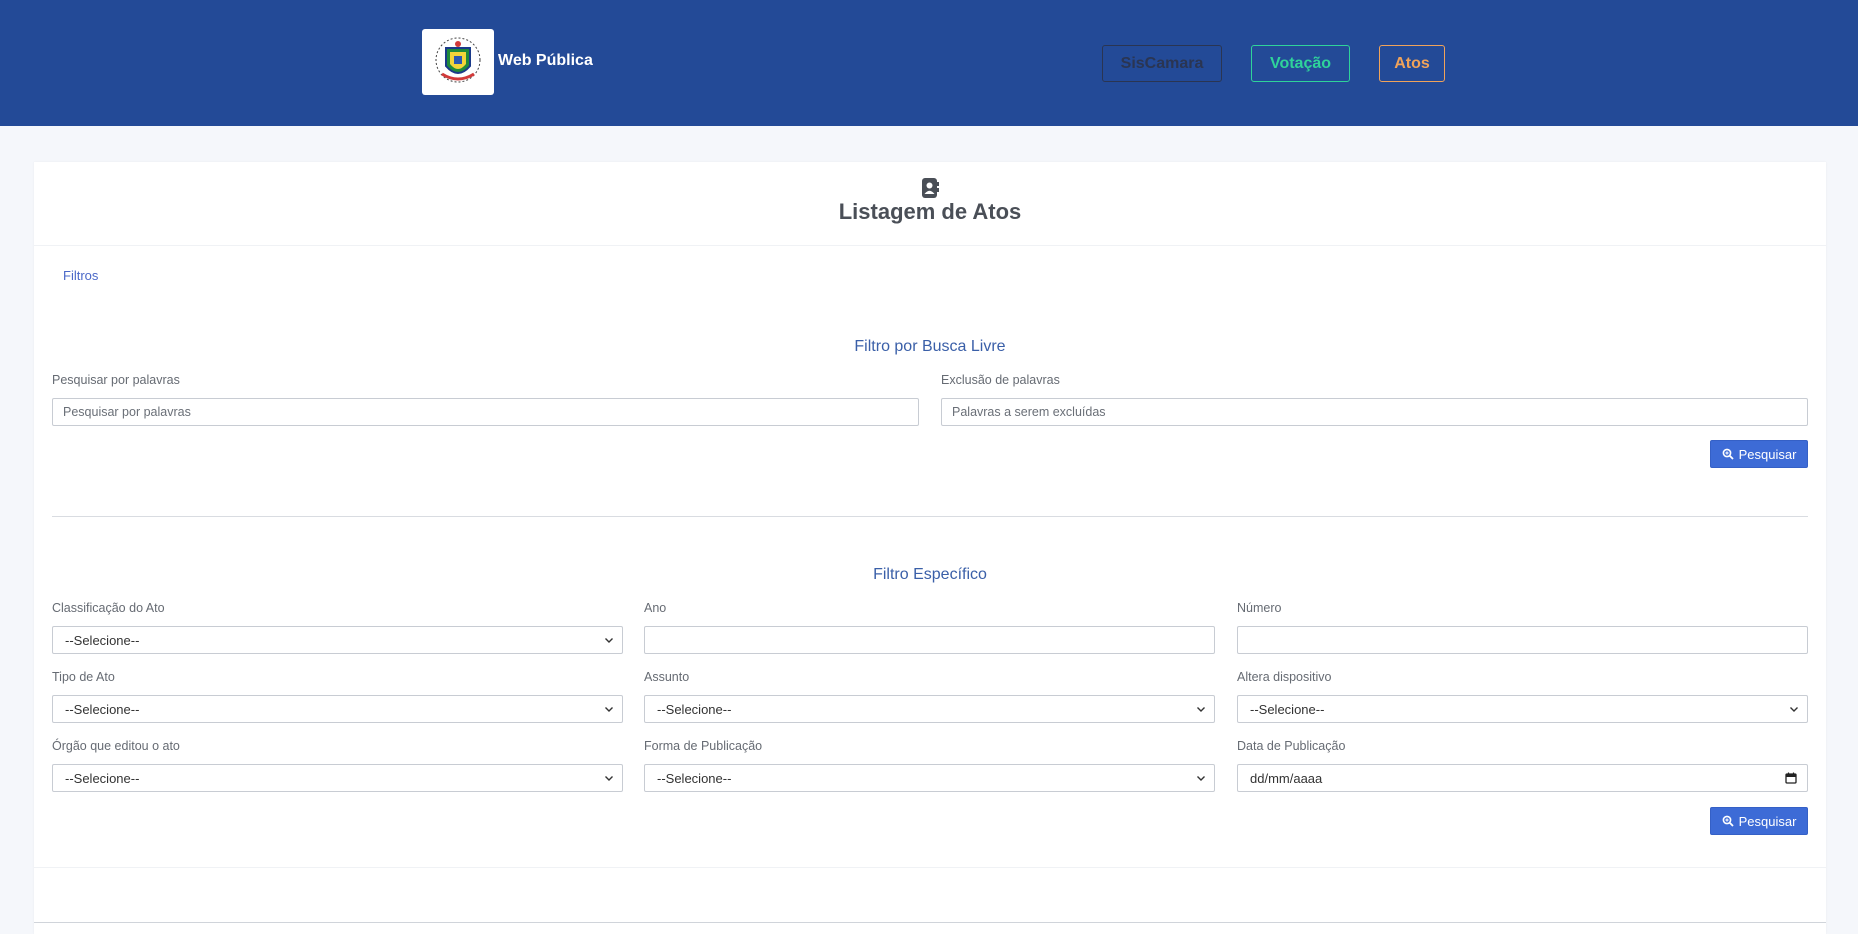  Describe the element at coordinates (545, 61) in the screenshot. I see `brand-name: Web Pública` at that location.